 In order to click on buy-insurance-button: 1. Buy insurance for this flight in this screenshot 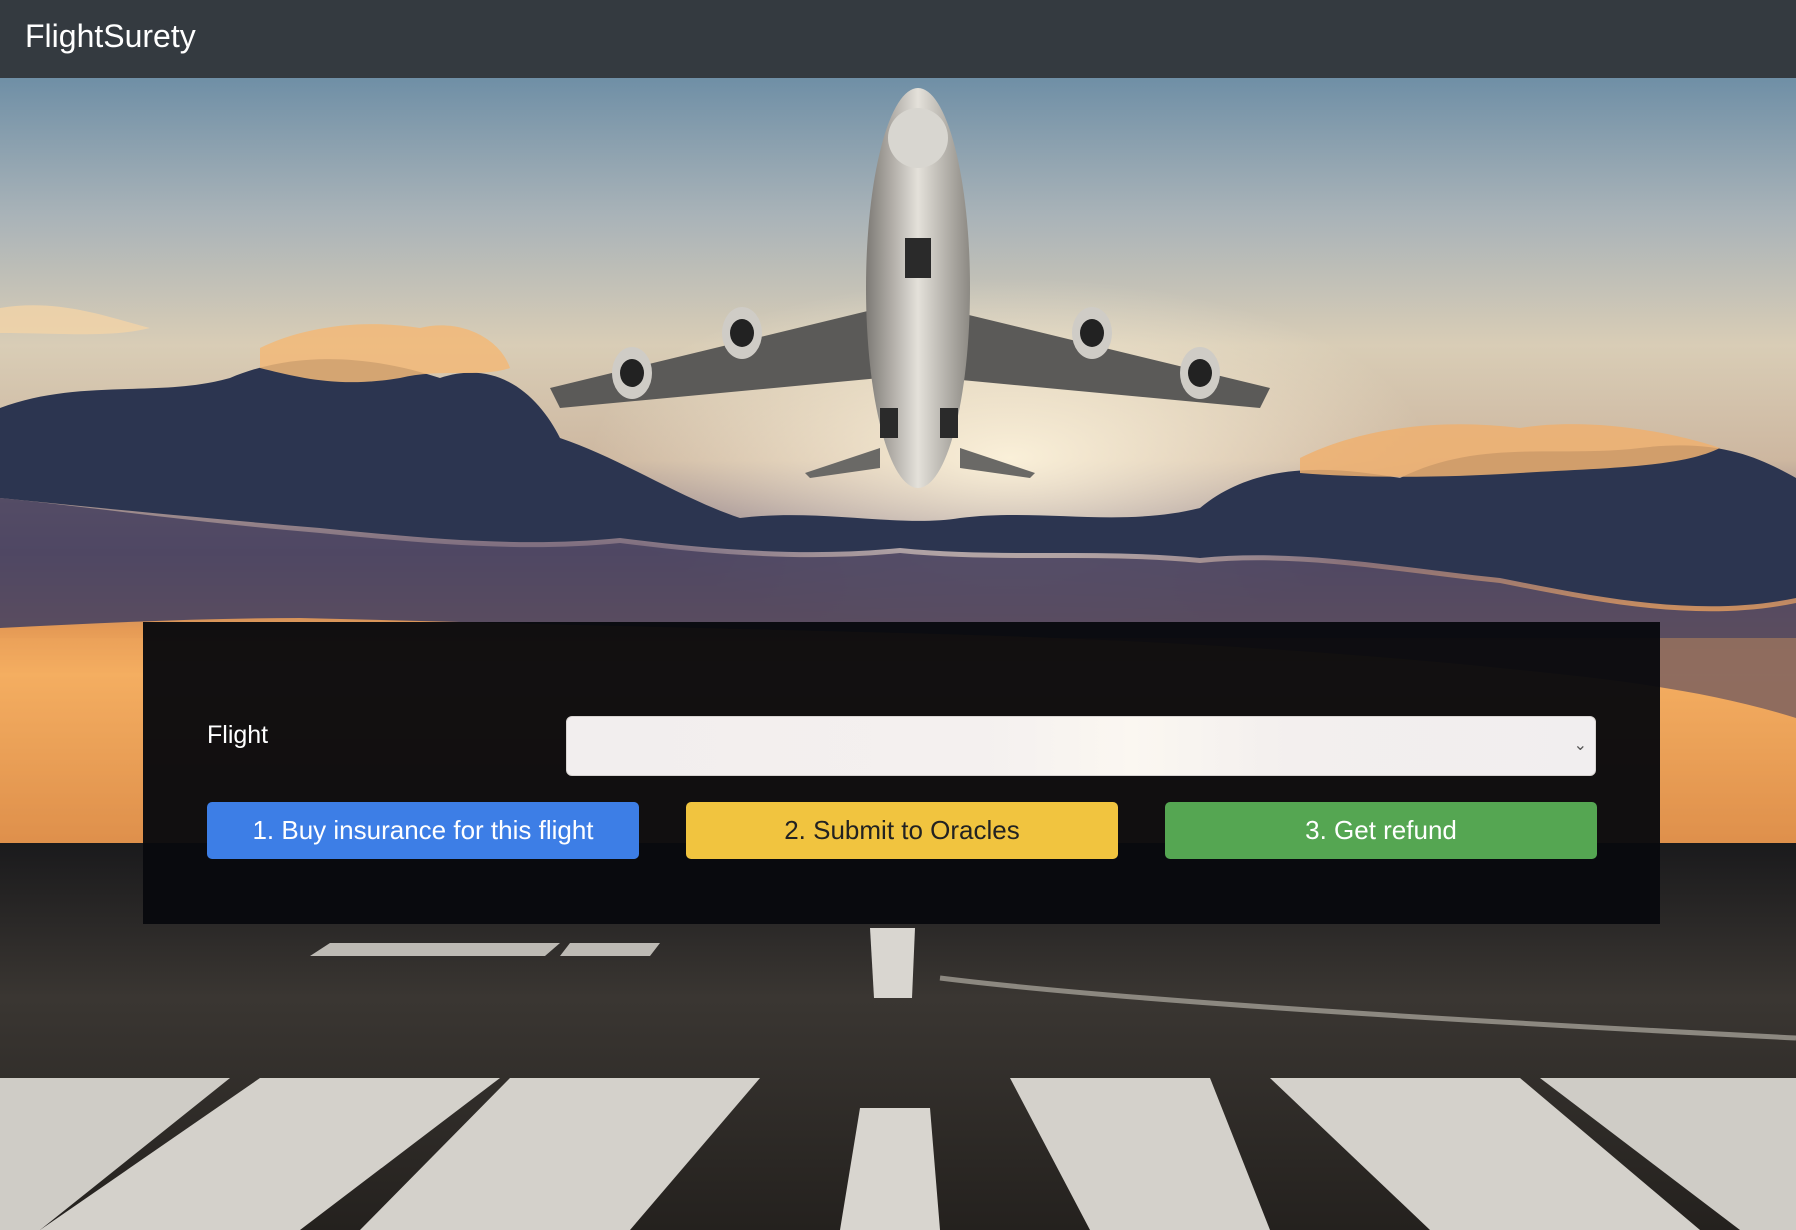, I will do `click(423, 830)`.